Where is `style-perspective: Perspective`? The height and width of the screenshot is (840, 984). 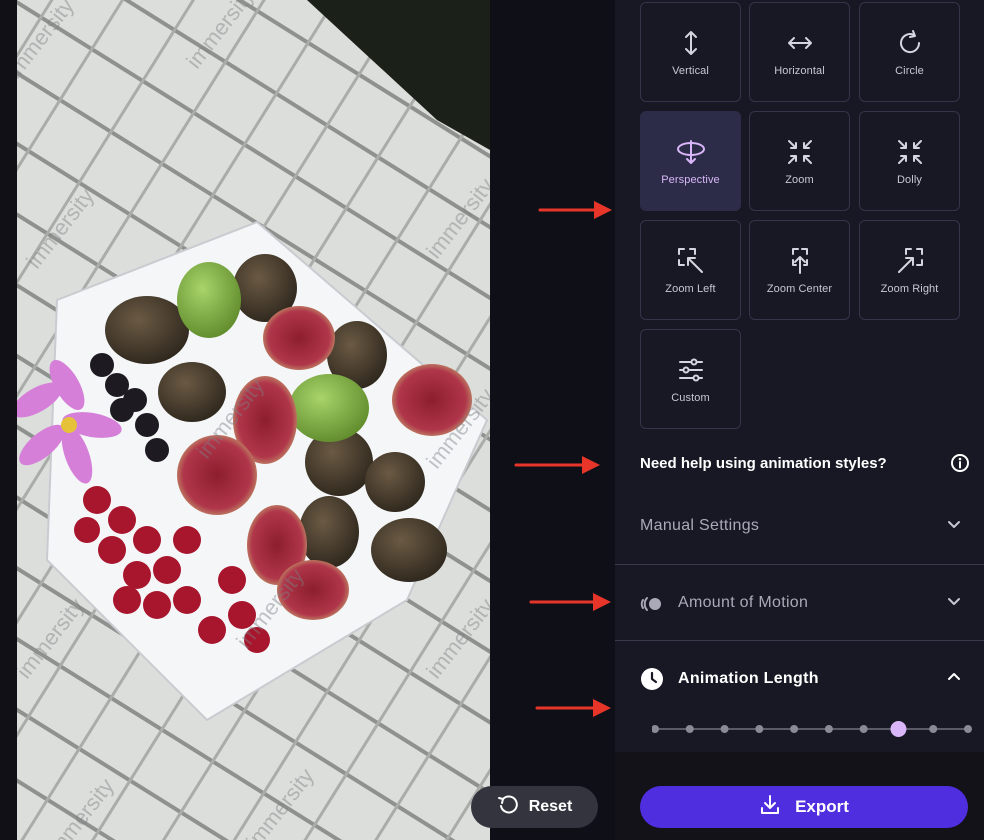 style-perspective: Perspective is located at coordinates (690, 161).